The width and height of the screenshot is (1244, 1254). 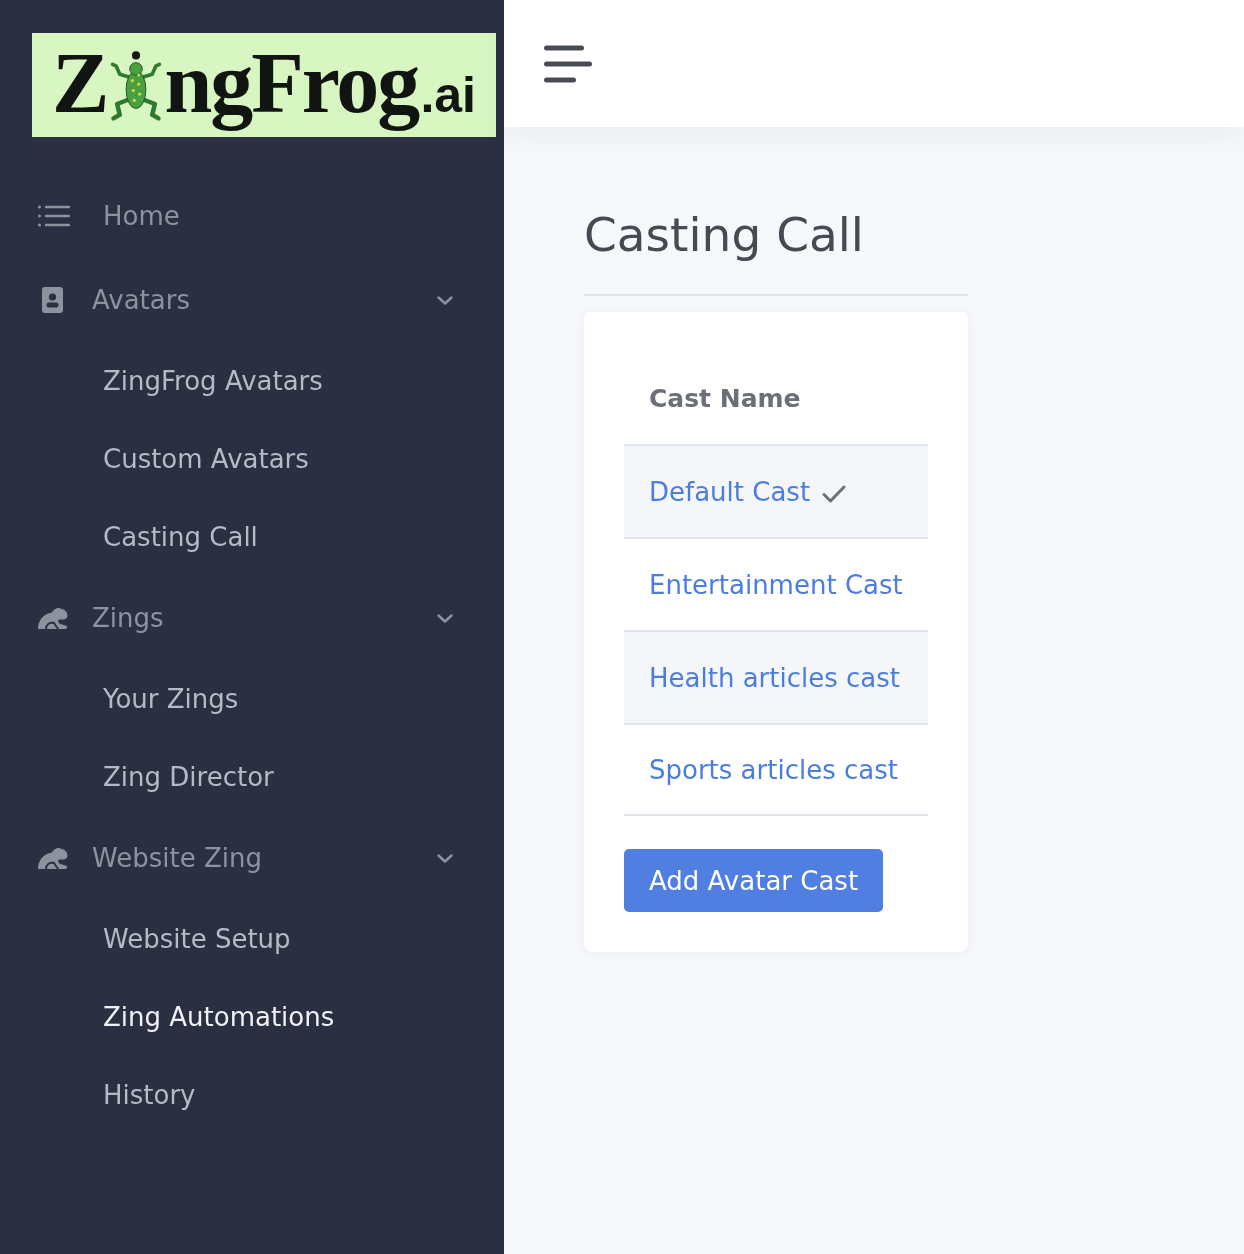 What do you see at coordinates (180, 537) in the screenshot?
I see `nav-subitem: Casting Call` at bounding box center [180, 537].